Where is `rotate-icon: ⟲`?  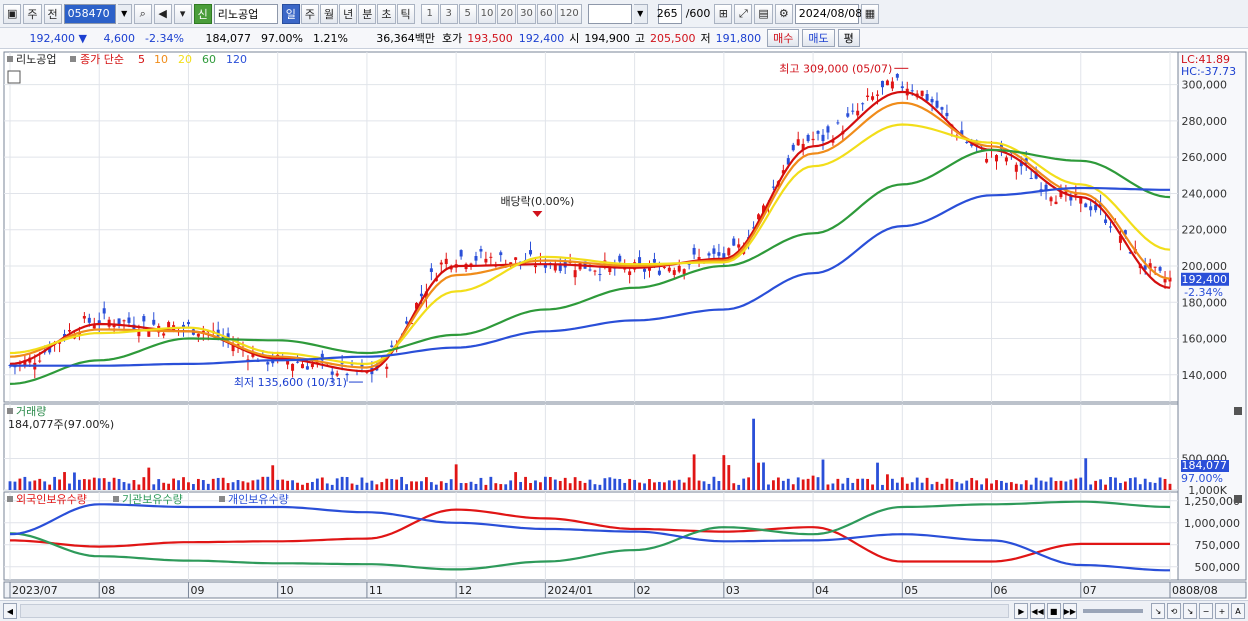 rotate-icon: ⟲ is located at coordinates (1174, 611).